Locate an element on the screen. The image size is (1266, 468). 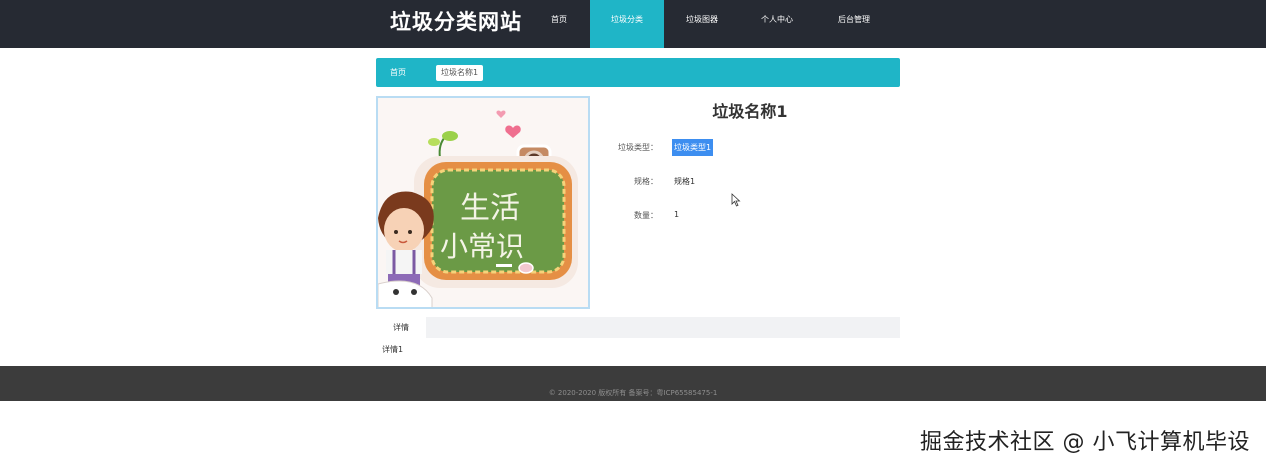
footer: © 2020-2020 版权所有 备案号：粤ICP65585475-1 is located at coordinates (633, 383).